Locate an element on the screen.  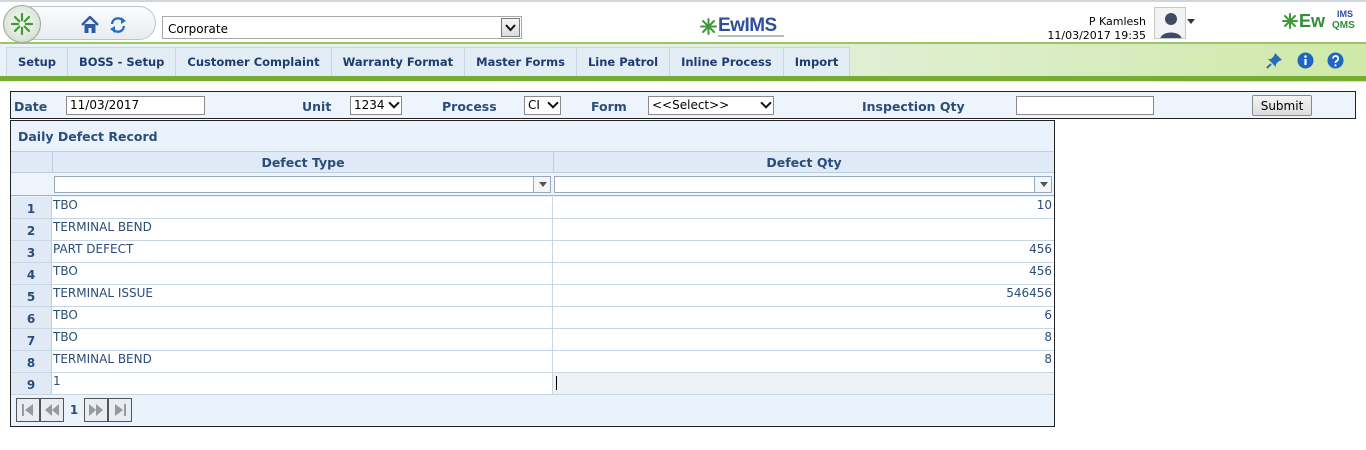
grid-pager: 1 is located at coordinates (74, 410).